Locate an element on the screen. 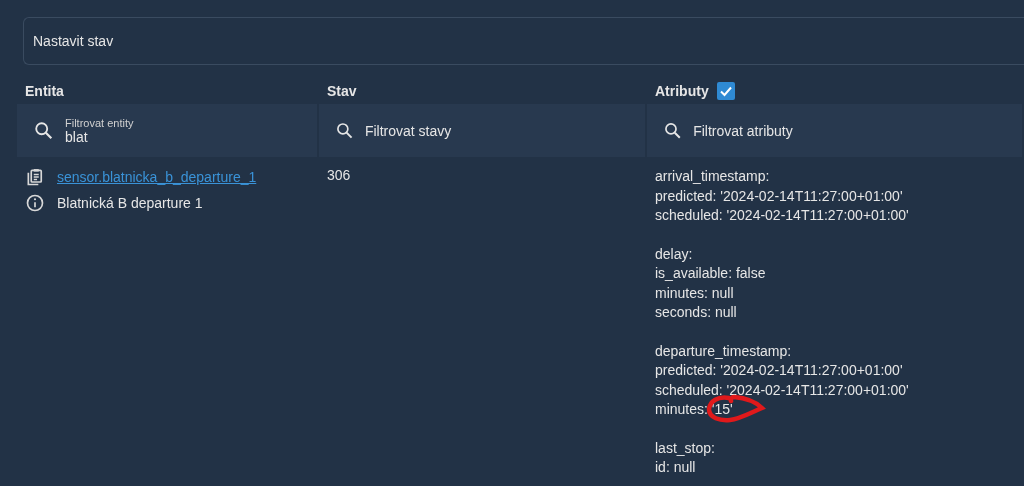 This screenshot has height=486, width=1024. filter-field: Filtrovat stavy is located at coordinates (483, 130).